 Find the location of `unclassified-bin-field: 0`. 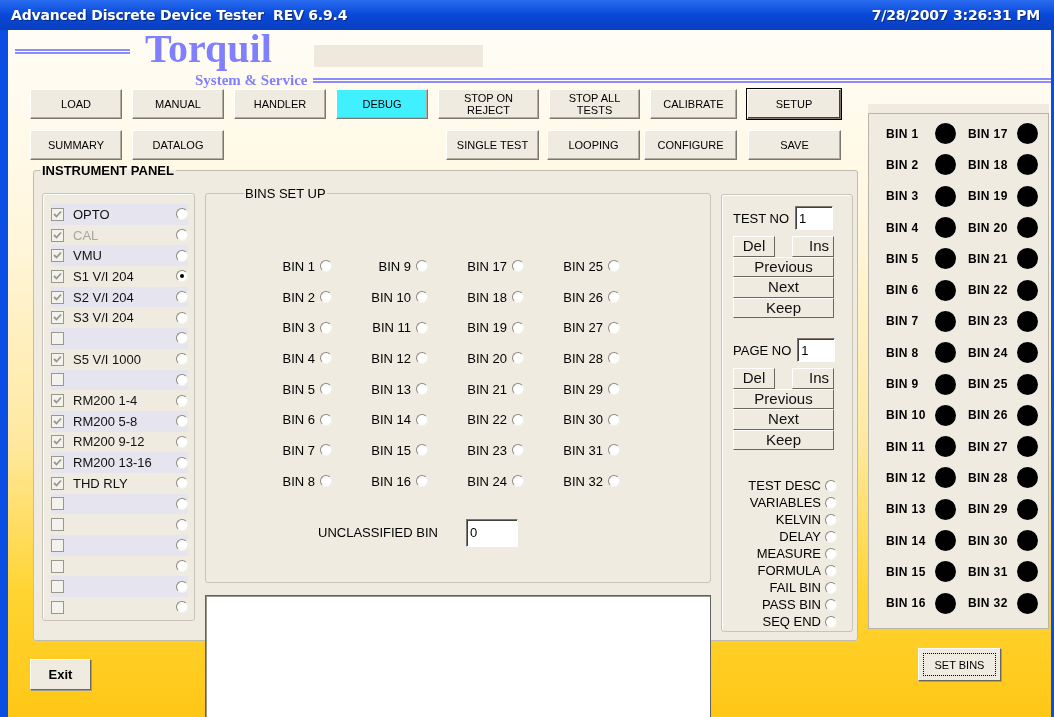

unclassified-bin-field: 0 is located at coordinates (491, 532).